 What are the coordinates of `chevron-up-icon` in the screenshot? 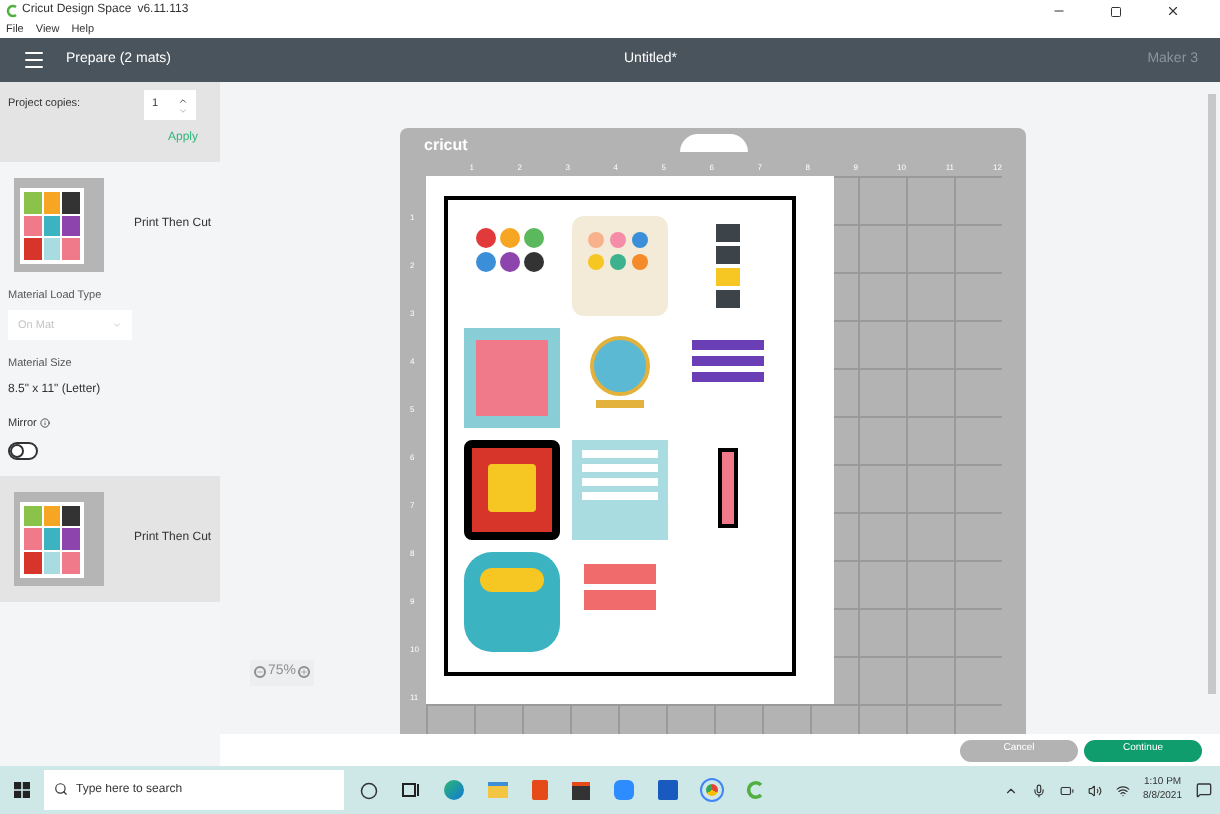 It's located at (1010, 790).